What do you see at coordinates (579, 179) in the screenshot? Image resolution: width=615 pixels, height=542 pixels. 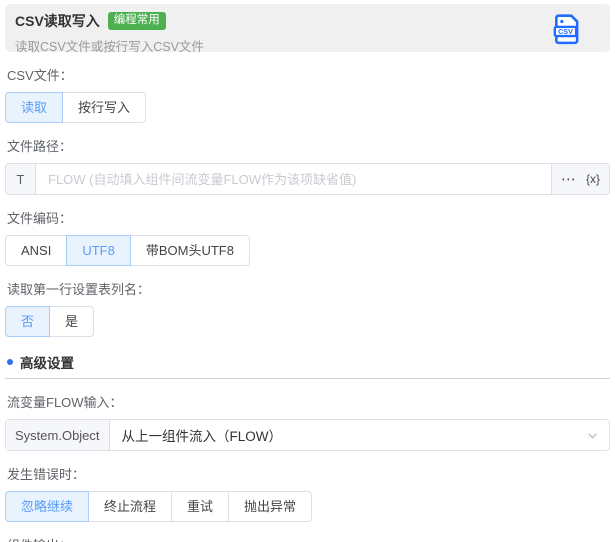 I see `file-path-suffix: ⋯ {x}` at bounding box center [579, 179].